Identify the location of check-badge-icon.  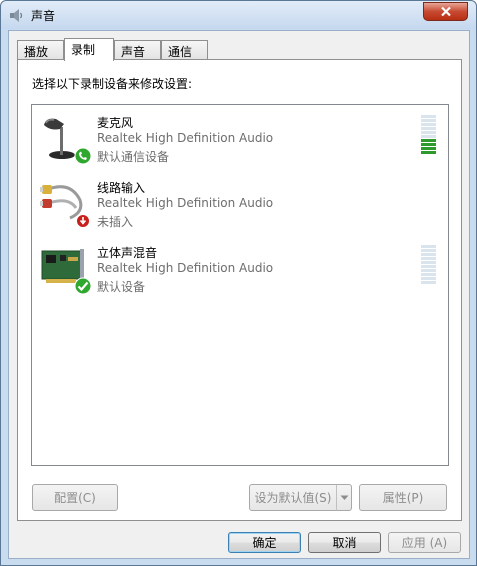
(83, 286).